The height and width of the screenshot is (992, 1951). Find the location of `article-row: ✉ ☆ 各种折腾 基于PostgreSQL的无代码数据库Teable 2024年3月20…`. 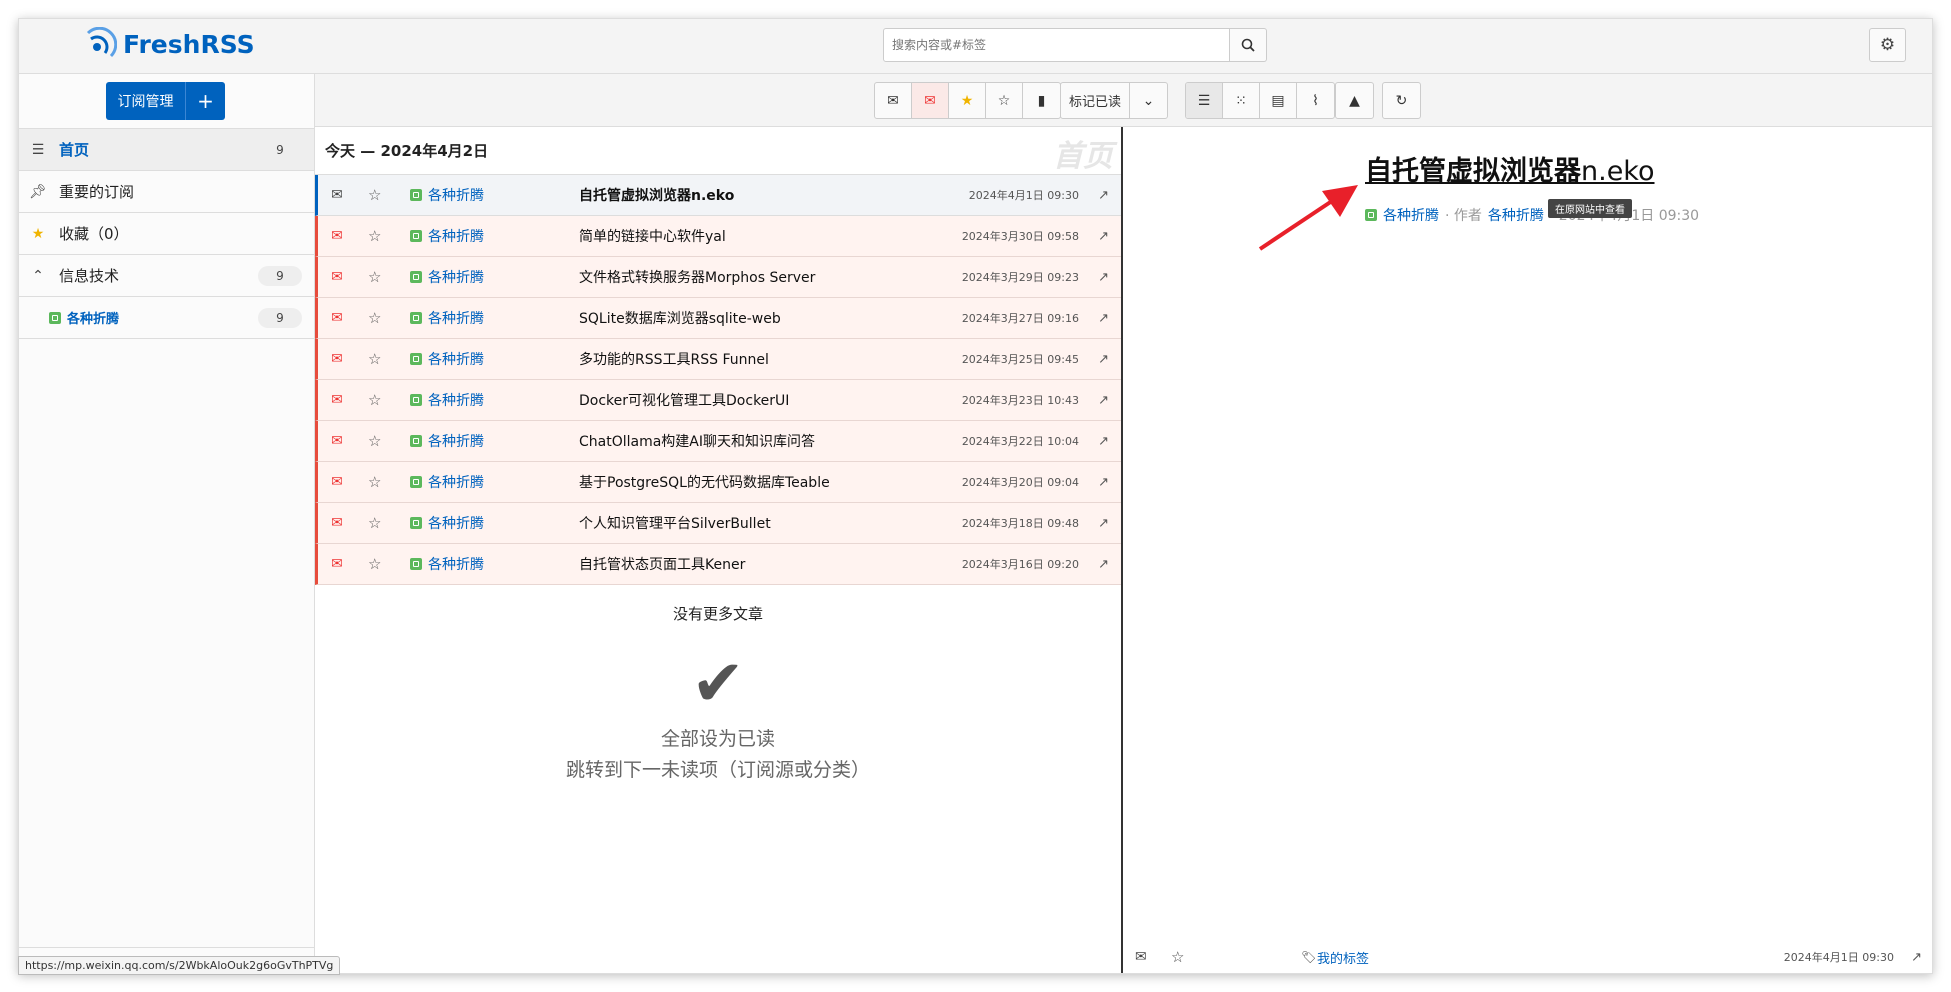

article-row: ✉ ☆ 各种折腾 基于PostgreSQL的无代码数据库Teable 2024年3月20… is located at coordinates (718, 482).